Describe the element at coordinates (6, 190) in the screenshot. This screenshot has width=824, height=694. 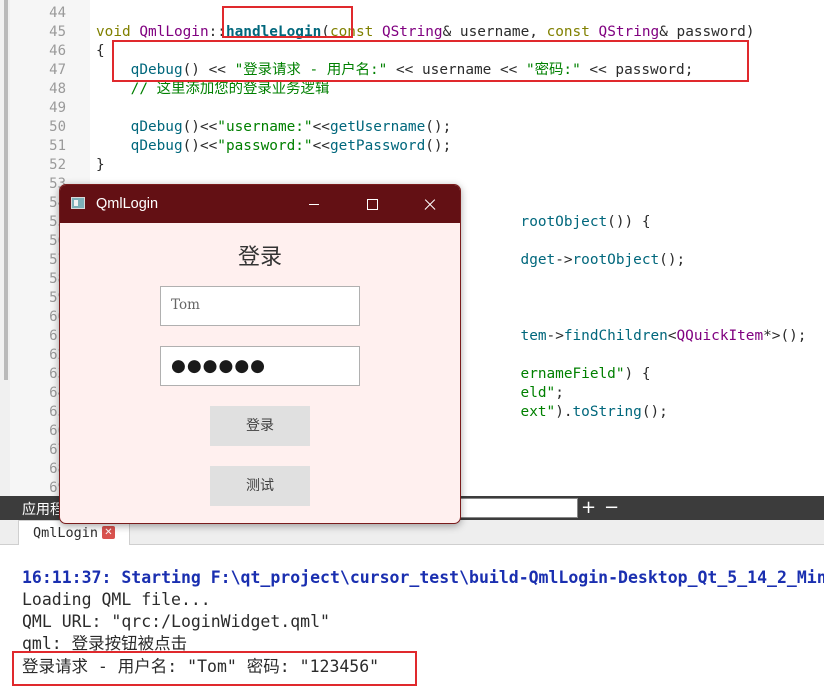
I see `editor-scrollbar` at that location.